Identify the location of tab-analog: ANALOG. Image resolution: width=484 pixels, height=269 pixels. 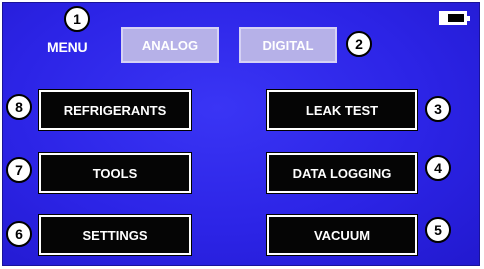
(170, 45).